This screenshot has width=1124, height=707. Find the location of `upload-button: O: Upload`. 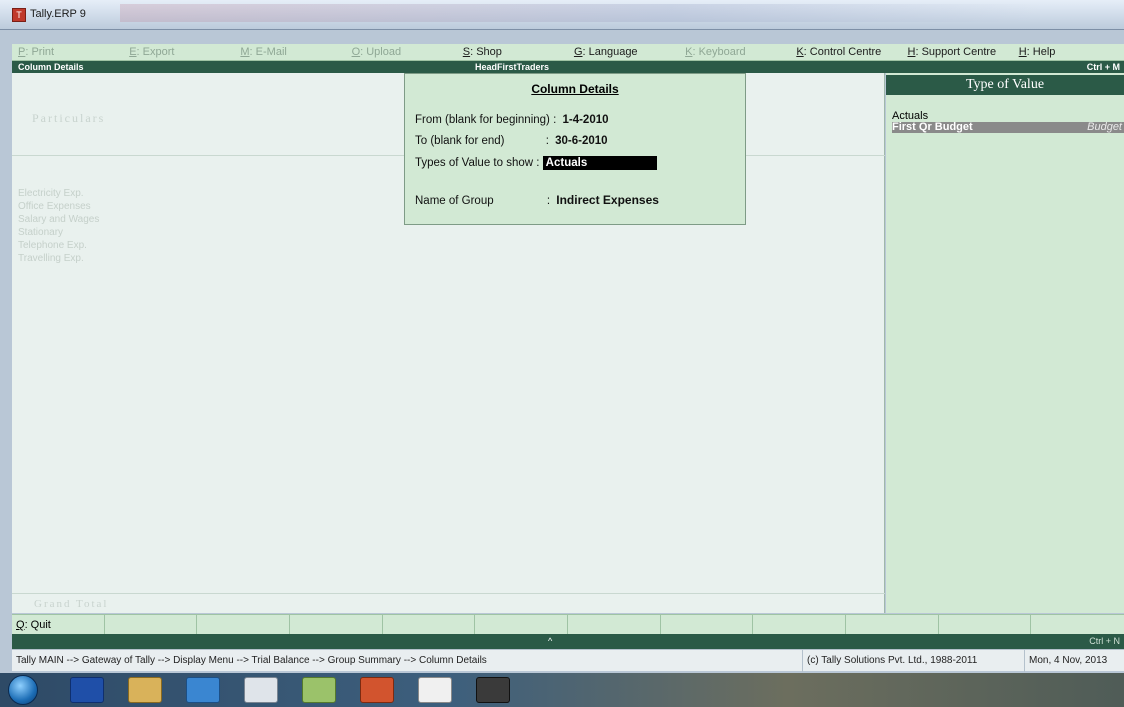

upload-button: O: Upload is located at coordinates (401, 52).